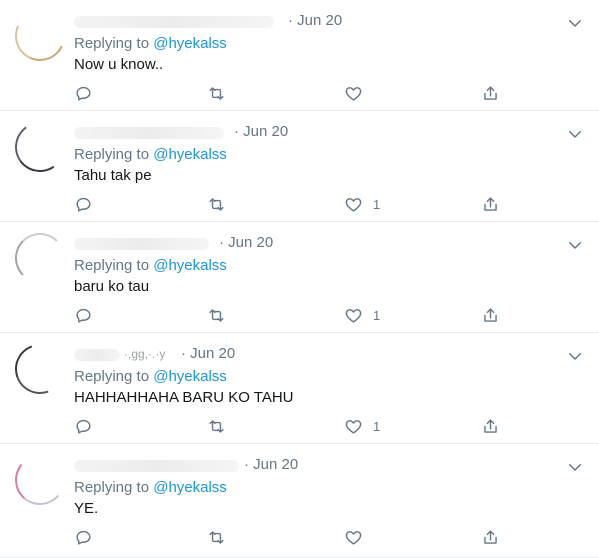 Image resolution: width=599 pixels, height=558 pixels. Describe the element at coordinates (304, 355) in the screenshot. I see `tweet-header: ·,ɡɡ,·.·y · Jun 20` at that location.